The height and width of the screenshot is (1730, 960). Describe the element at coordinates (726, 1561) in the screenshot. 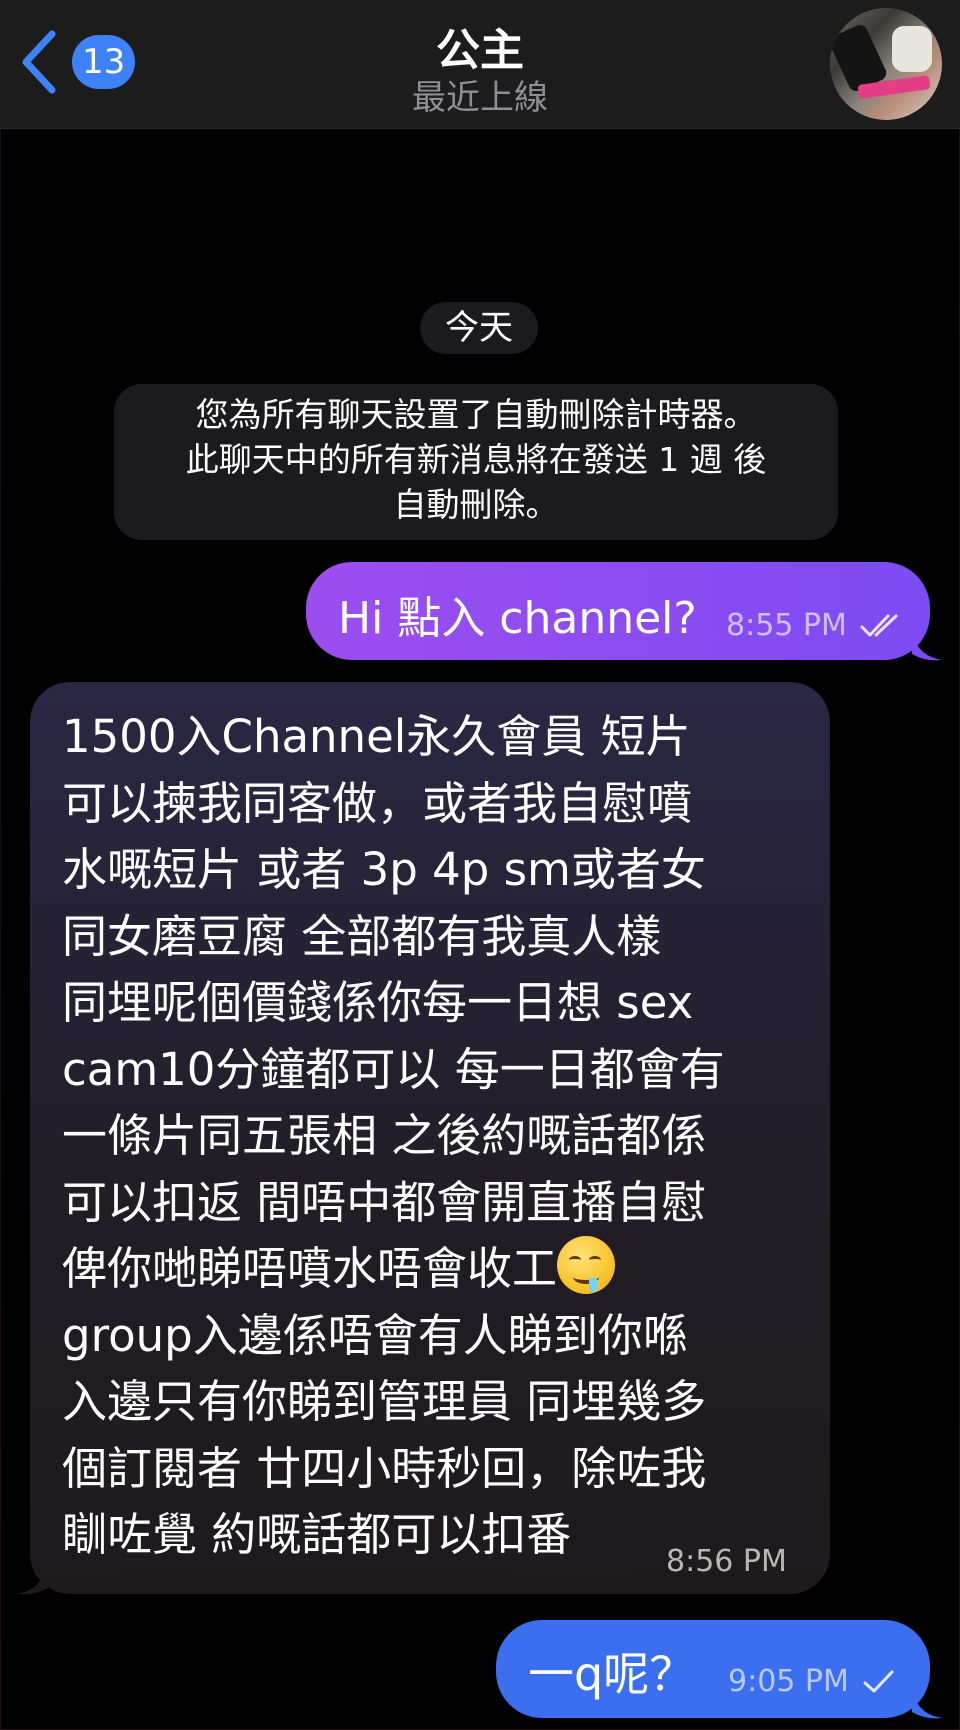

I see `message-time: 8:56 PM` at that location.